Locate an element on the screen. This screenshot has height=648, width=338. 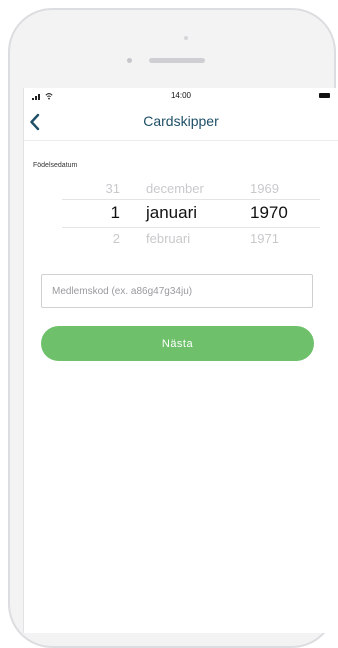
status-time: 14:00 is located at coordinates (181, 95).